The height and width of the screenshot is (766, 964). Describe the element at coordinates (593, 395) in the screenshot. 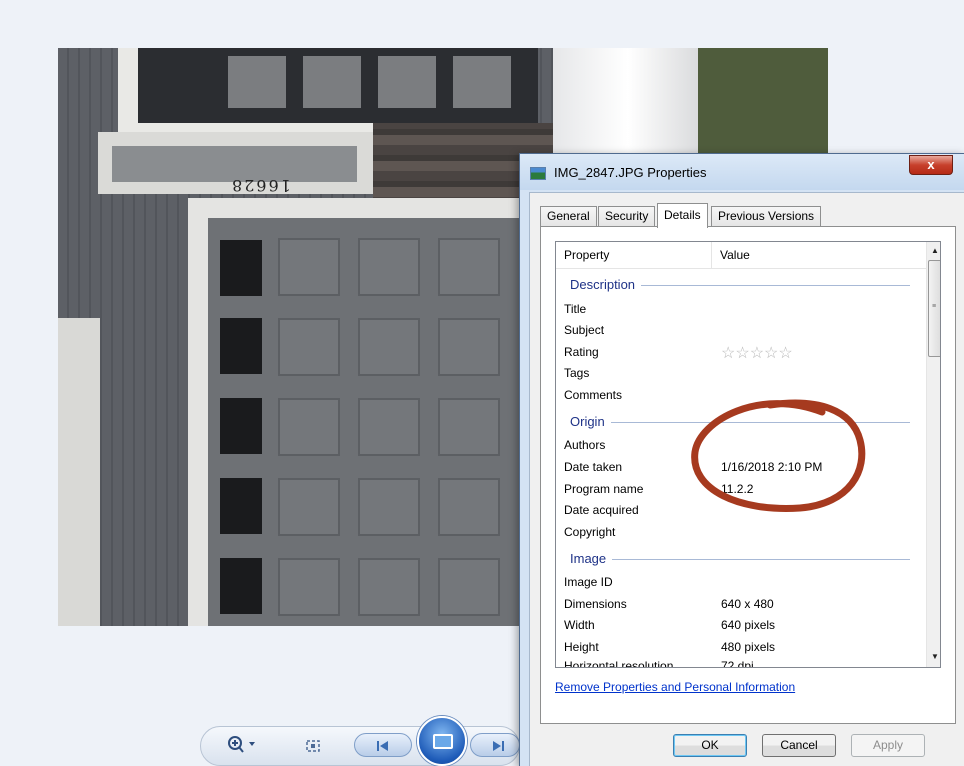

I see `property-name: Comments` at that location.